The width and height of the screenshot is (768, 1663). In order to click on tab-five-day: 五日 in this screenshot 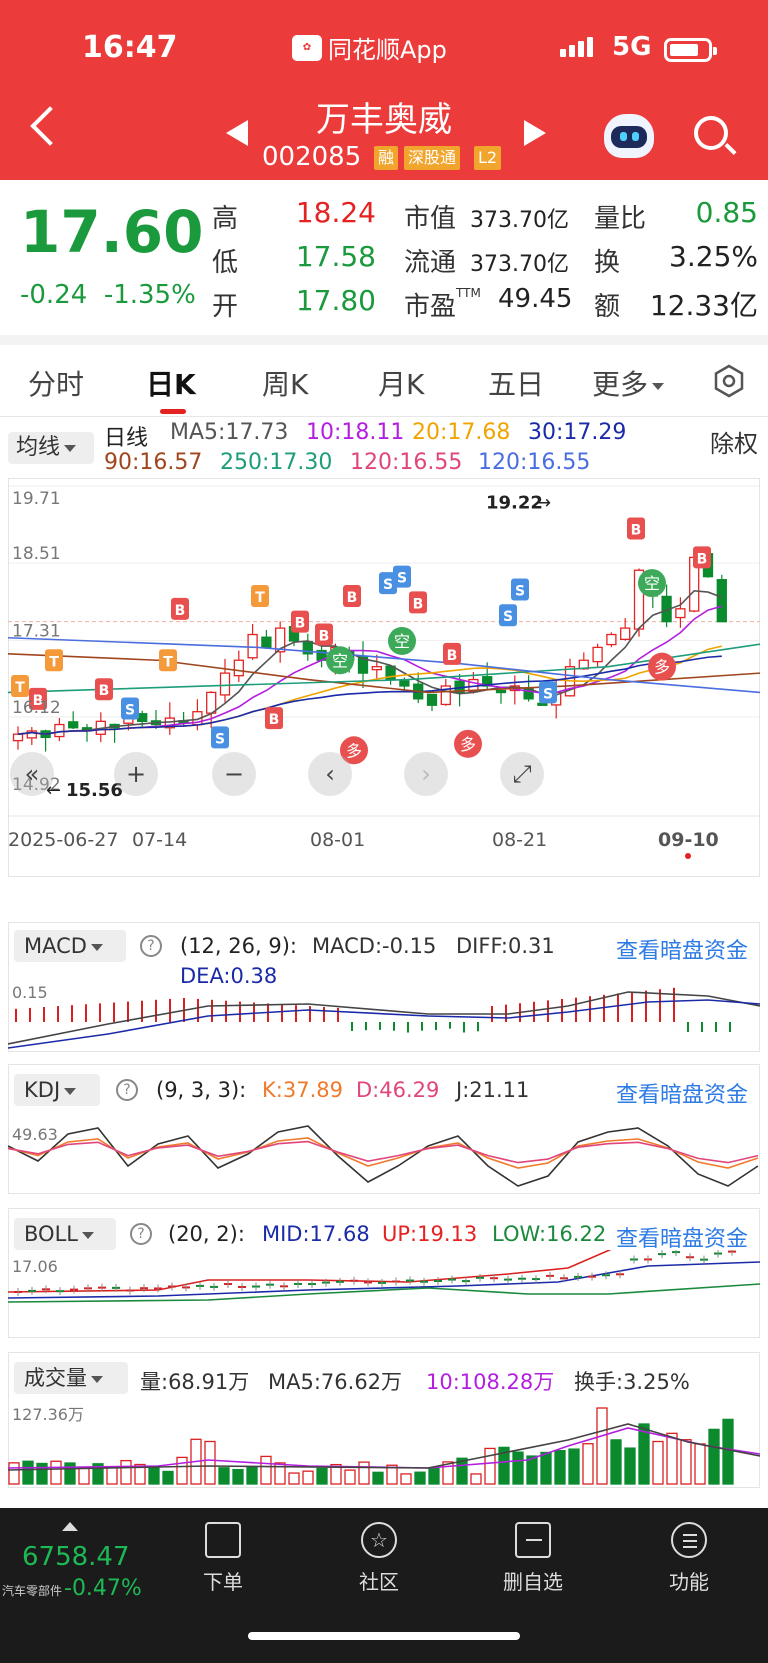, I will do `click(516, 383)`.